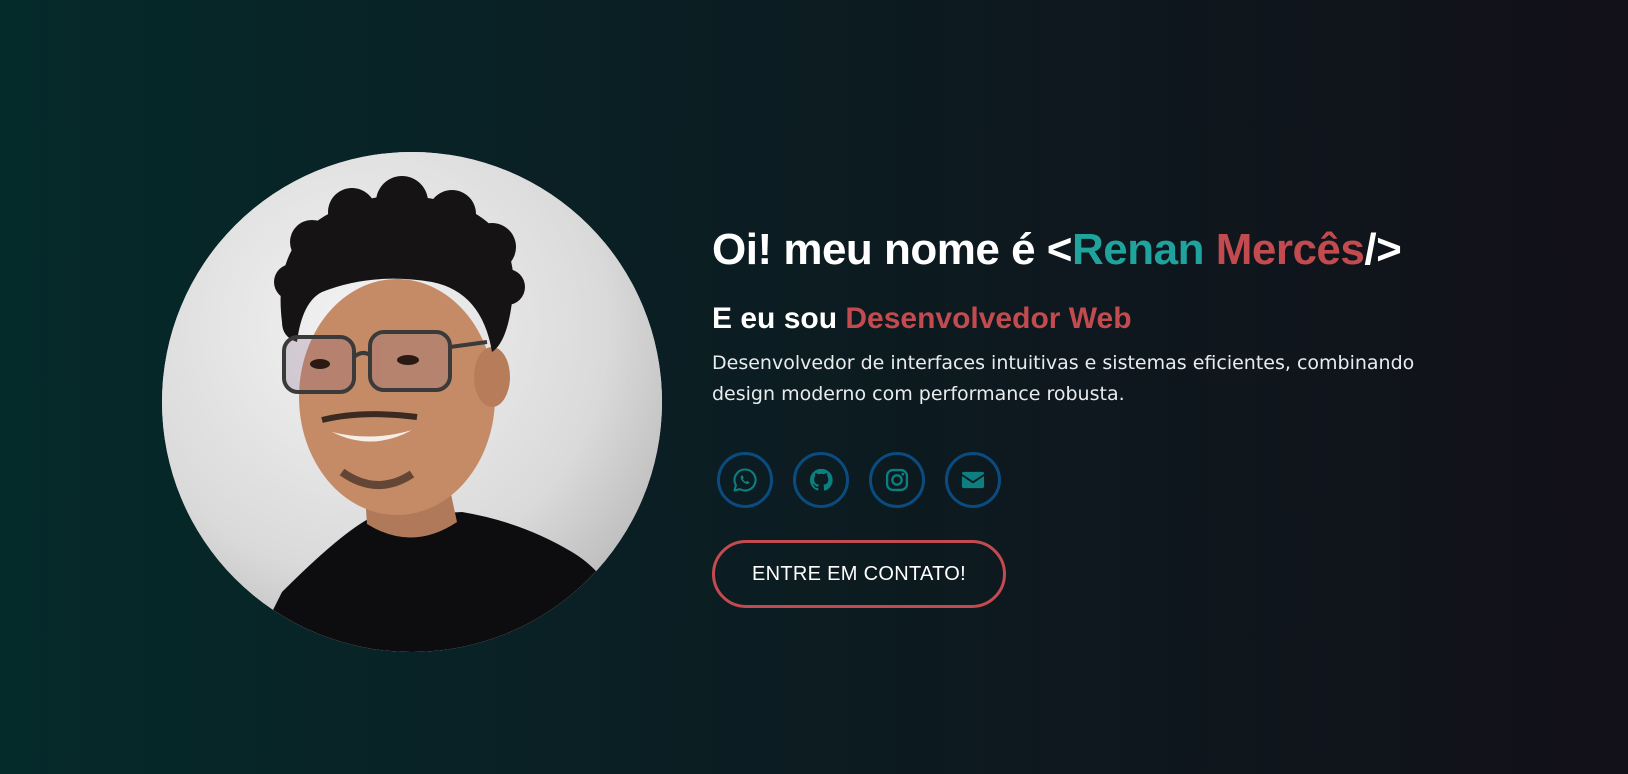 This screenshot has height=774, width=1628. I want to click on instagram-icon, so click(897, 480).